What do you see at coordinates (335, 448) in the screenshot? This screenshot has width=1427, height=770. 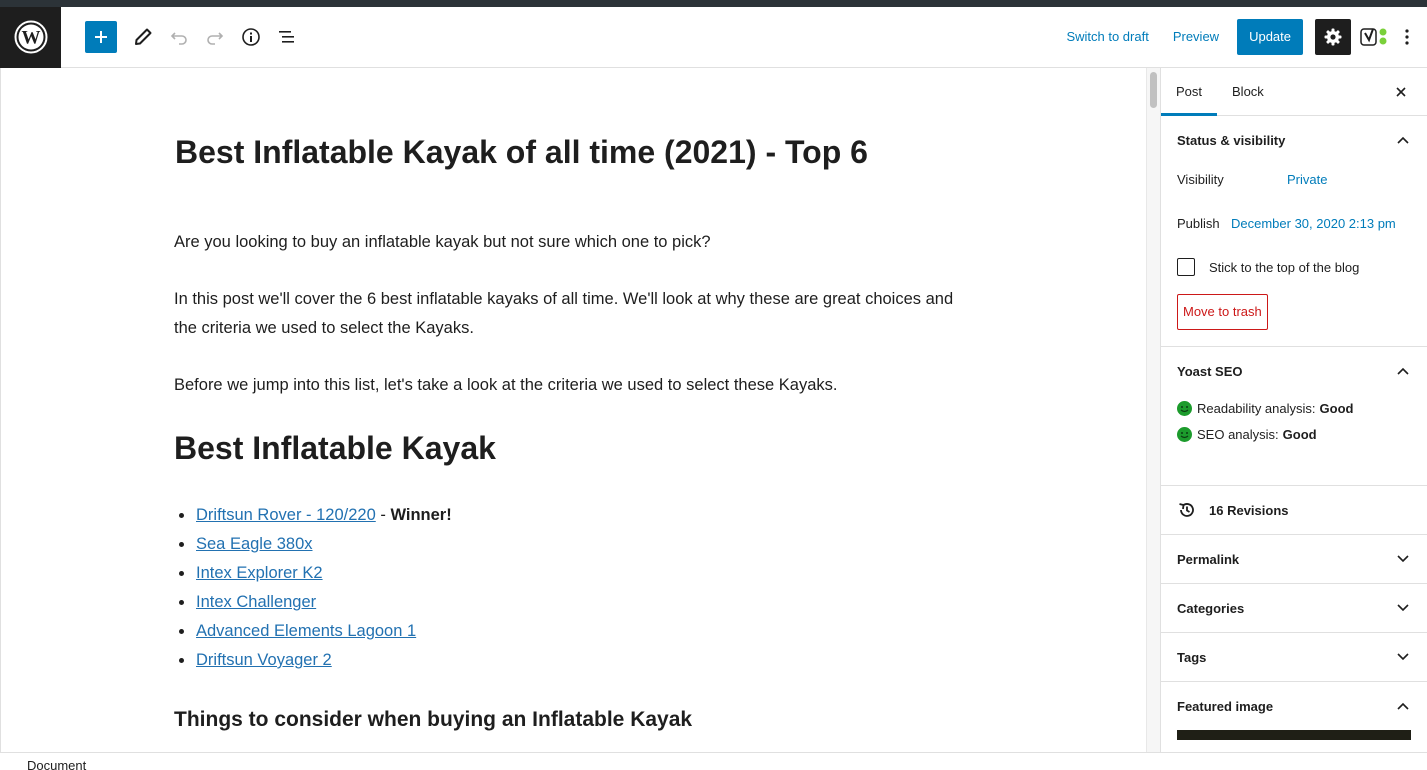 I see `heading-block: Best Inflatable Kayak` at bounding box center [335, 448].